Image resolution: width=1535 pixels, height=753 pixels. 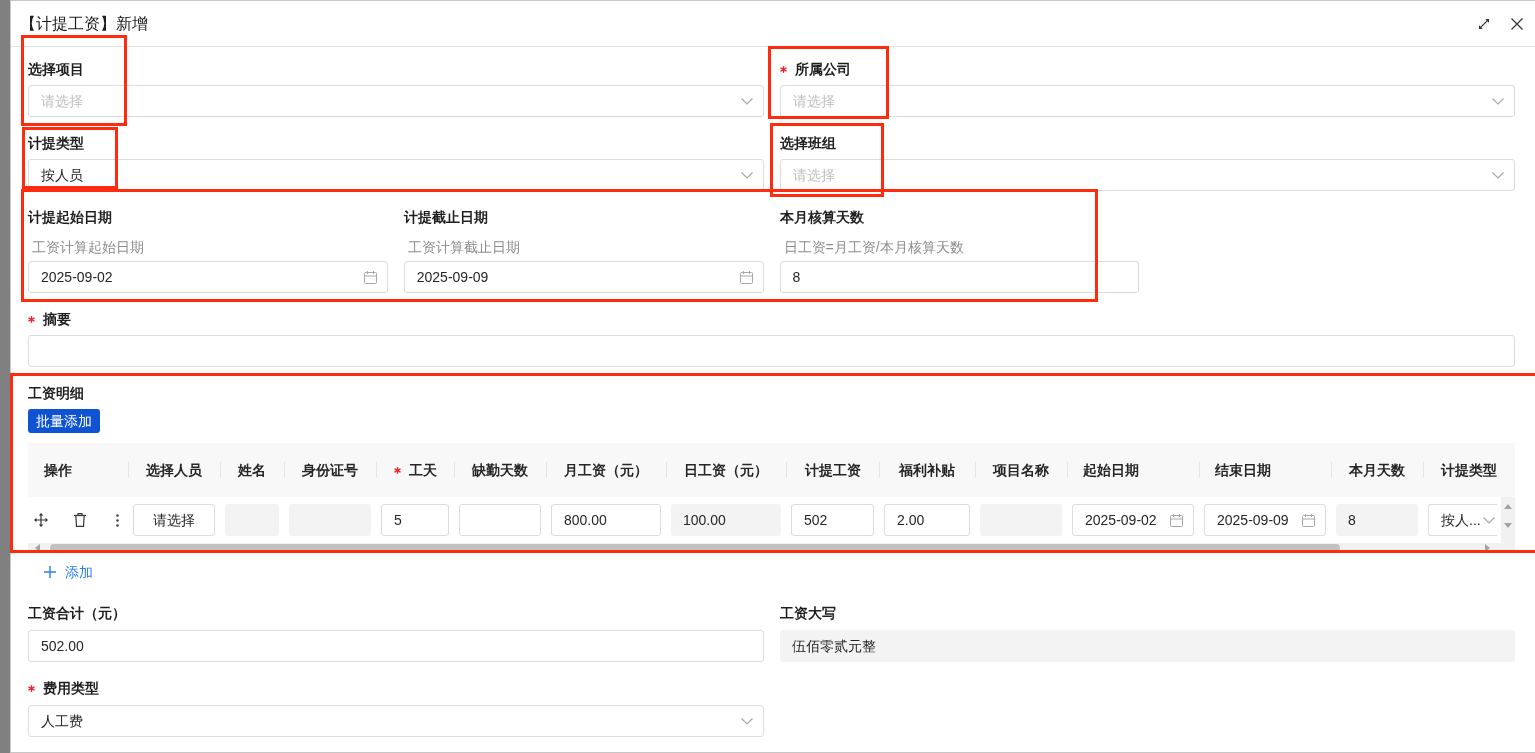 What do you see at coordinates (807, 613) in the screenshot?
I see `field-label: 工资大写` at bounding box center [807, 613].